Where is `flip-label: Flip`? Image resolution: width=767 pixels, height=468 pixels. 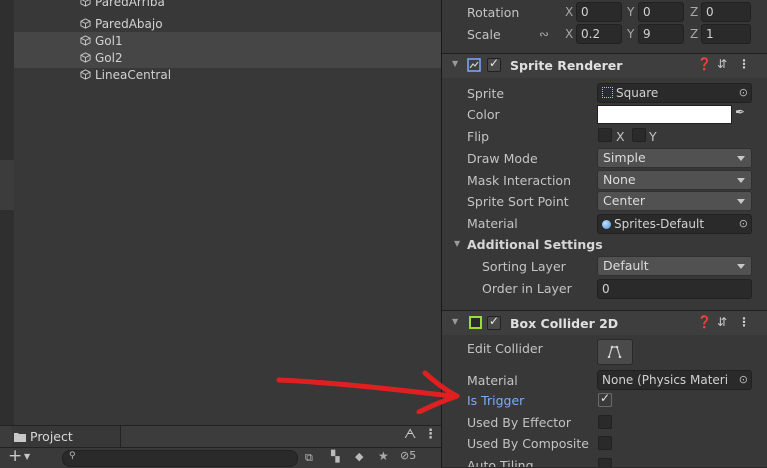 flip-label: Flip is located at coordinates (478, 136).